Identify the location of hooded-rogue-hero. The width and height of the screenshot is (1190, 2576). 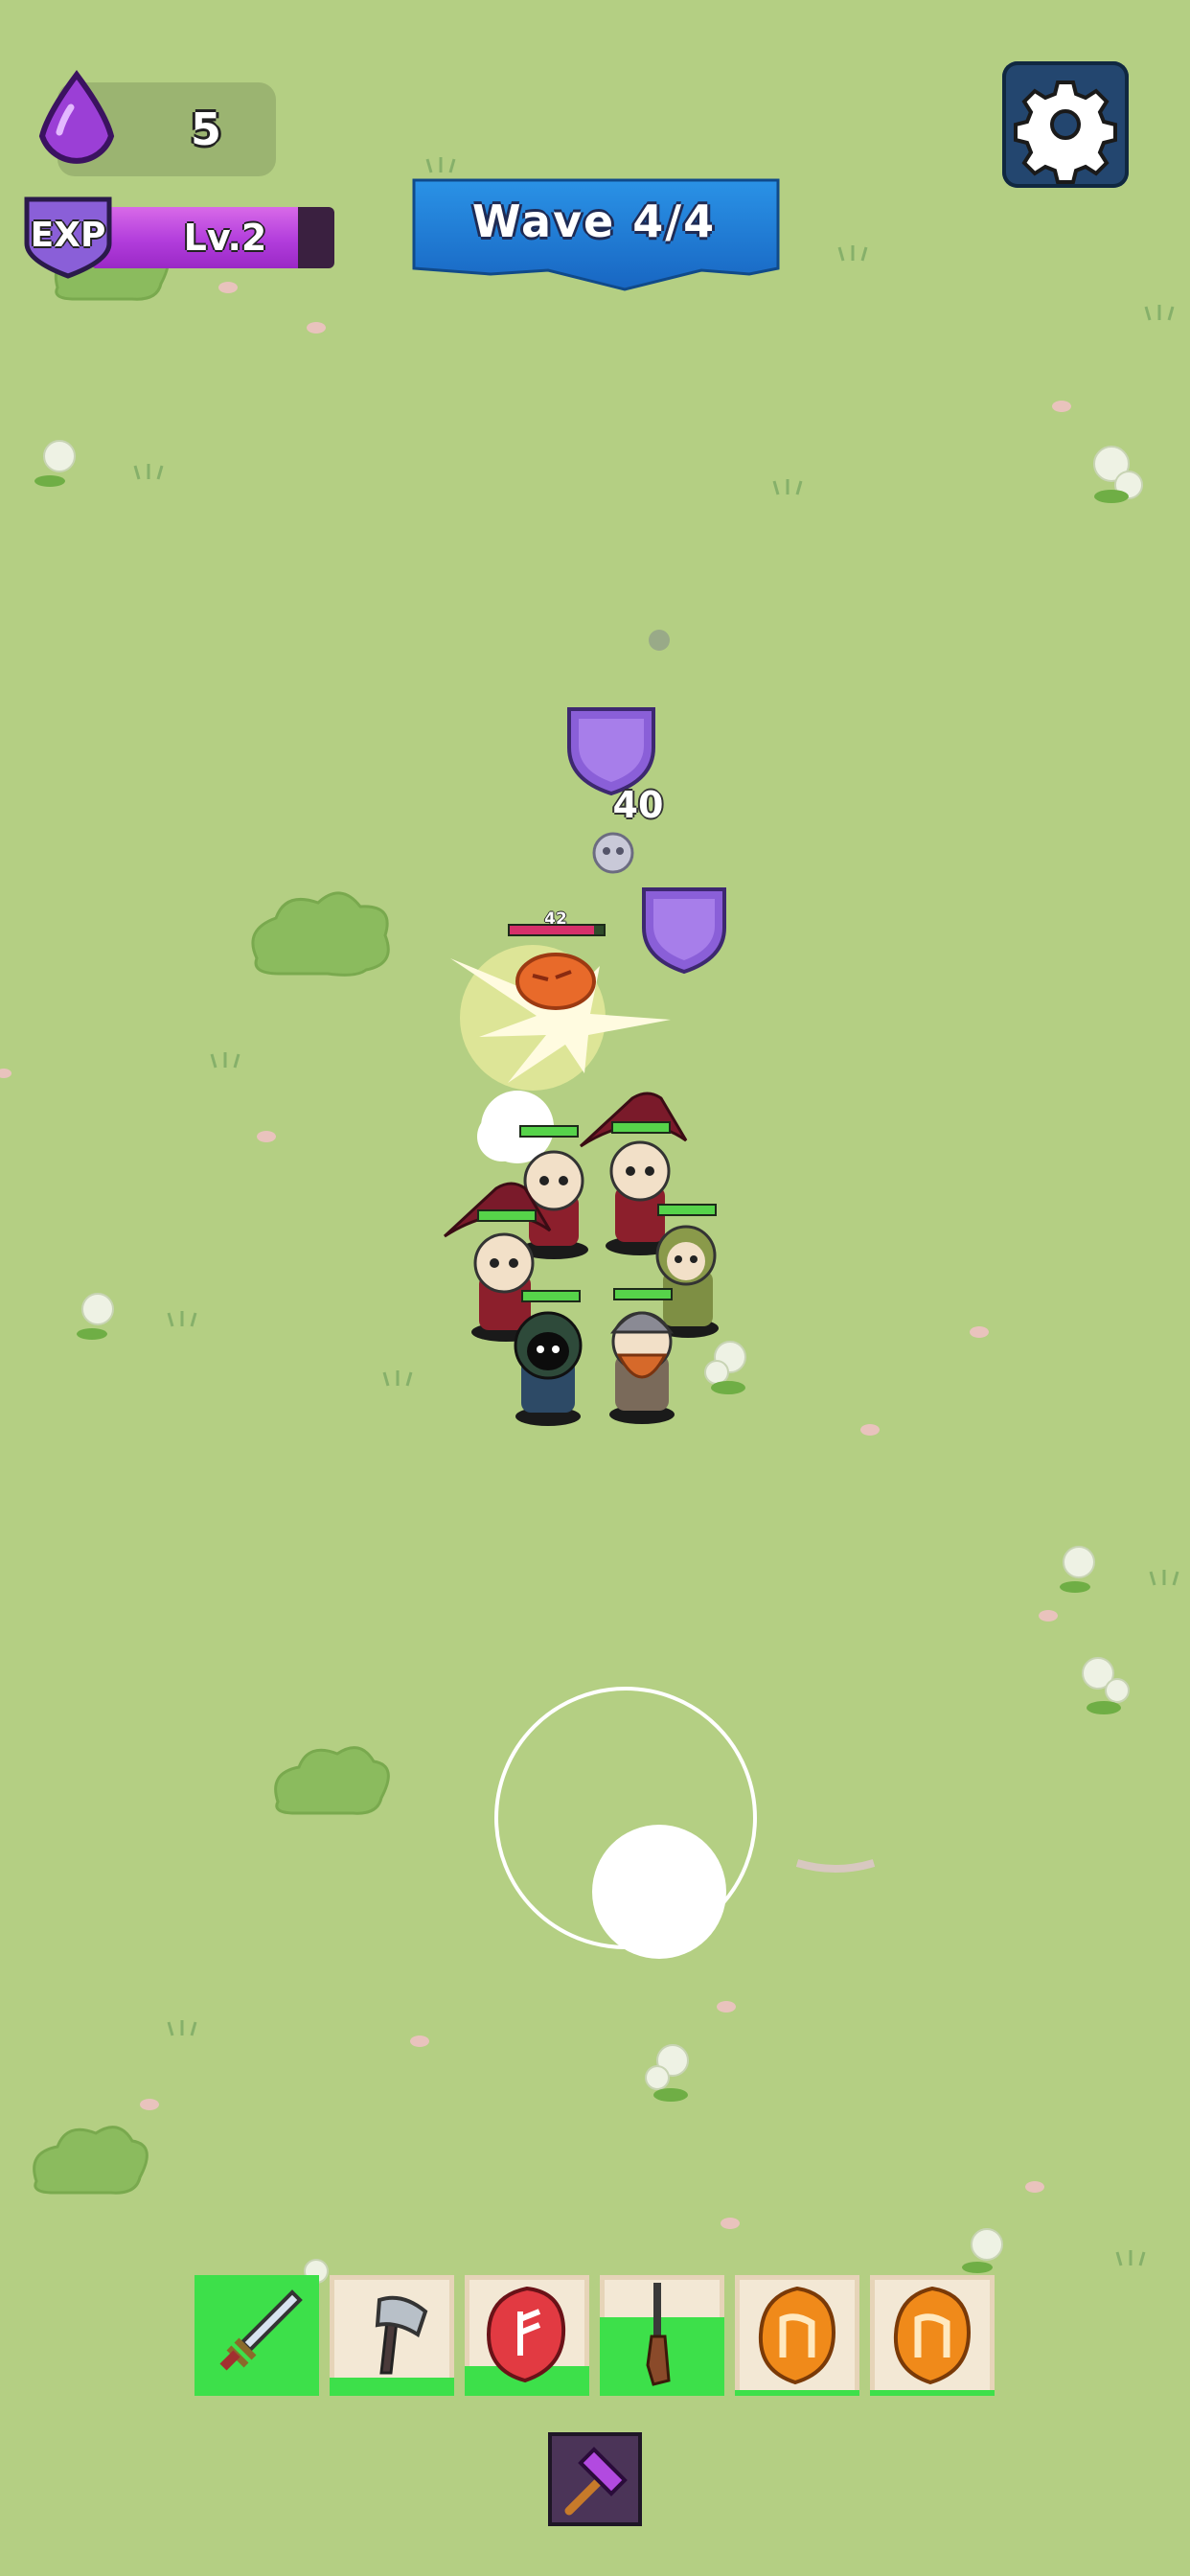
(548, 1368).